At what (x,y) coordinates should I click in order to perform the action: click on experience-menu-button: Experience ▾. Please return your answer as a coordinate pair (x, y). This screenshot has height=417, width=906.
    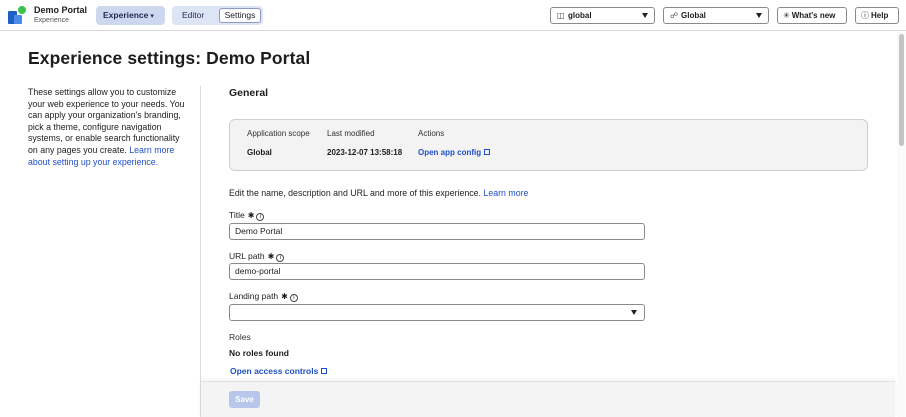
    Looking at the image, I should click on (130, 15).